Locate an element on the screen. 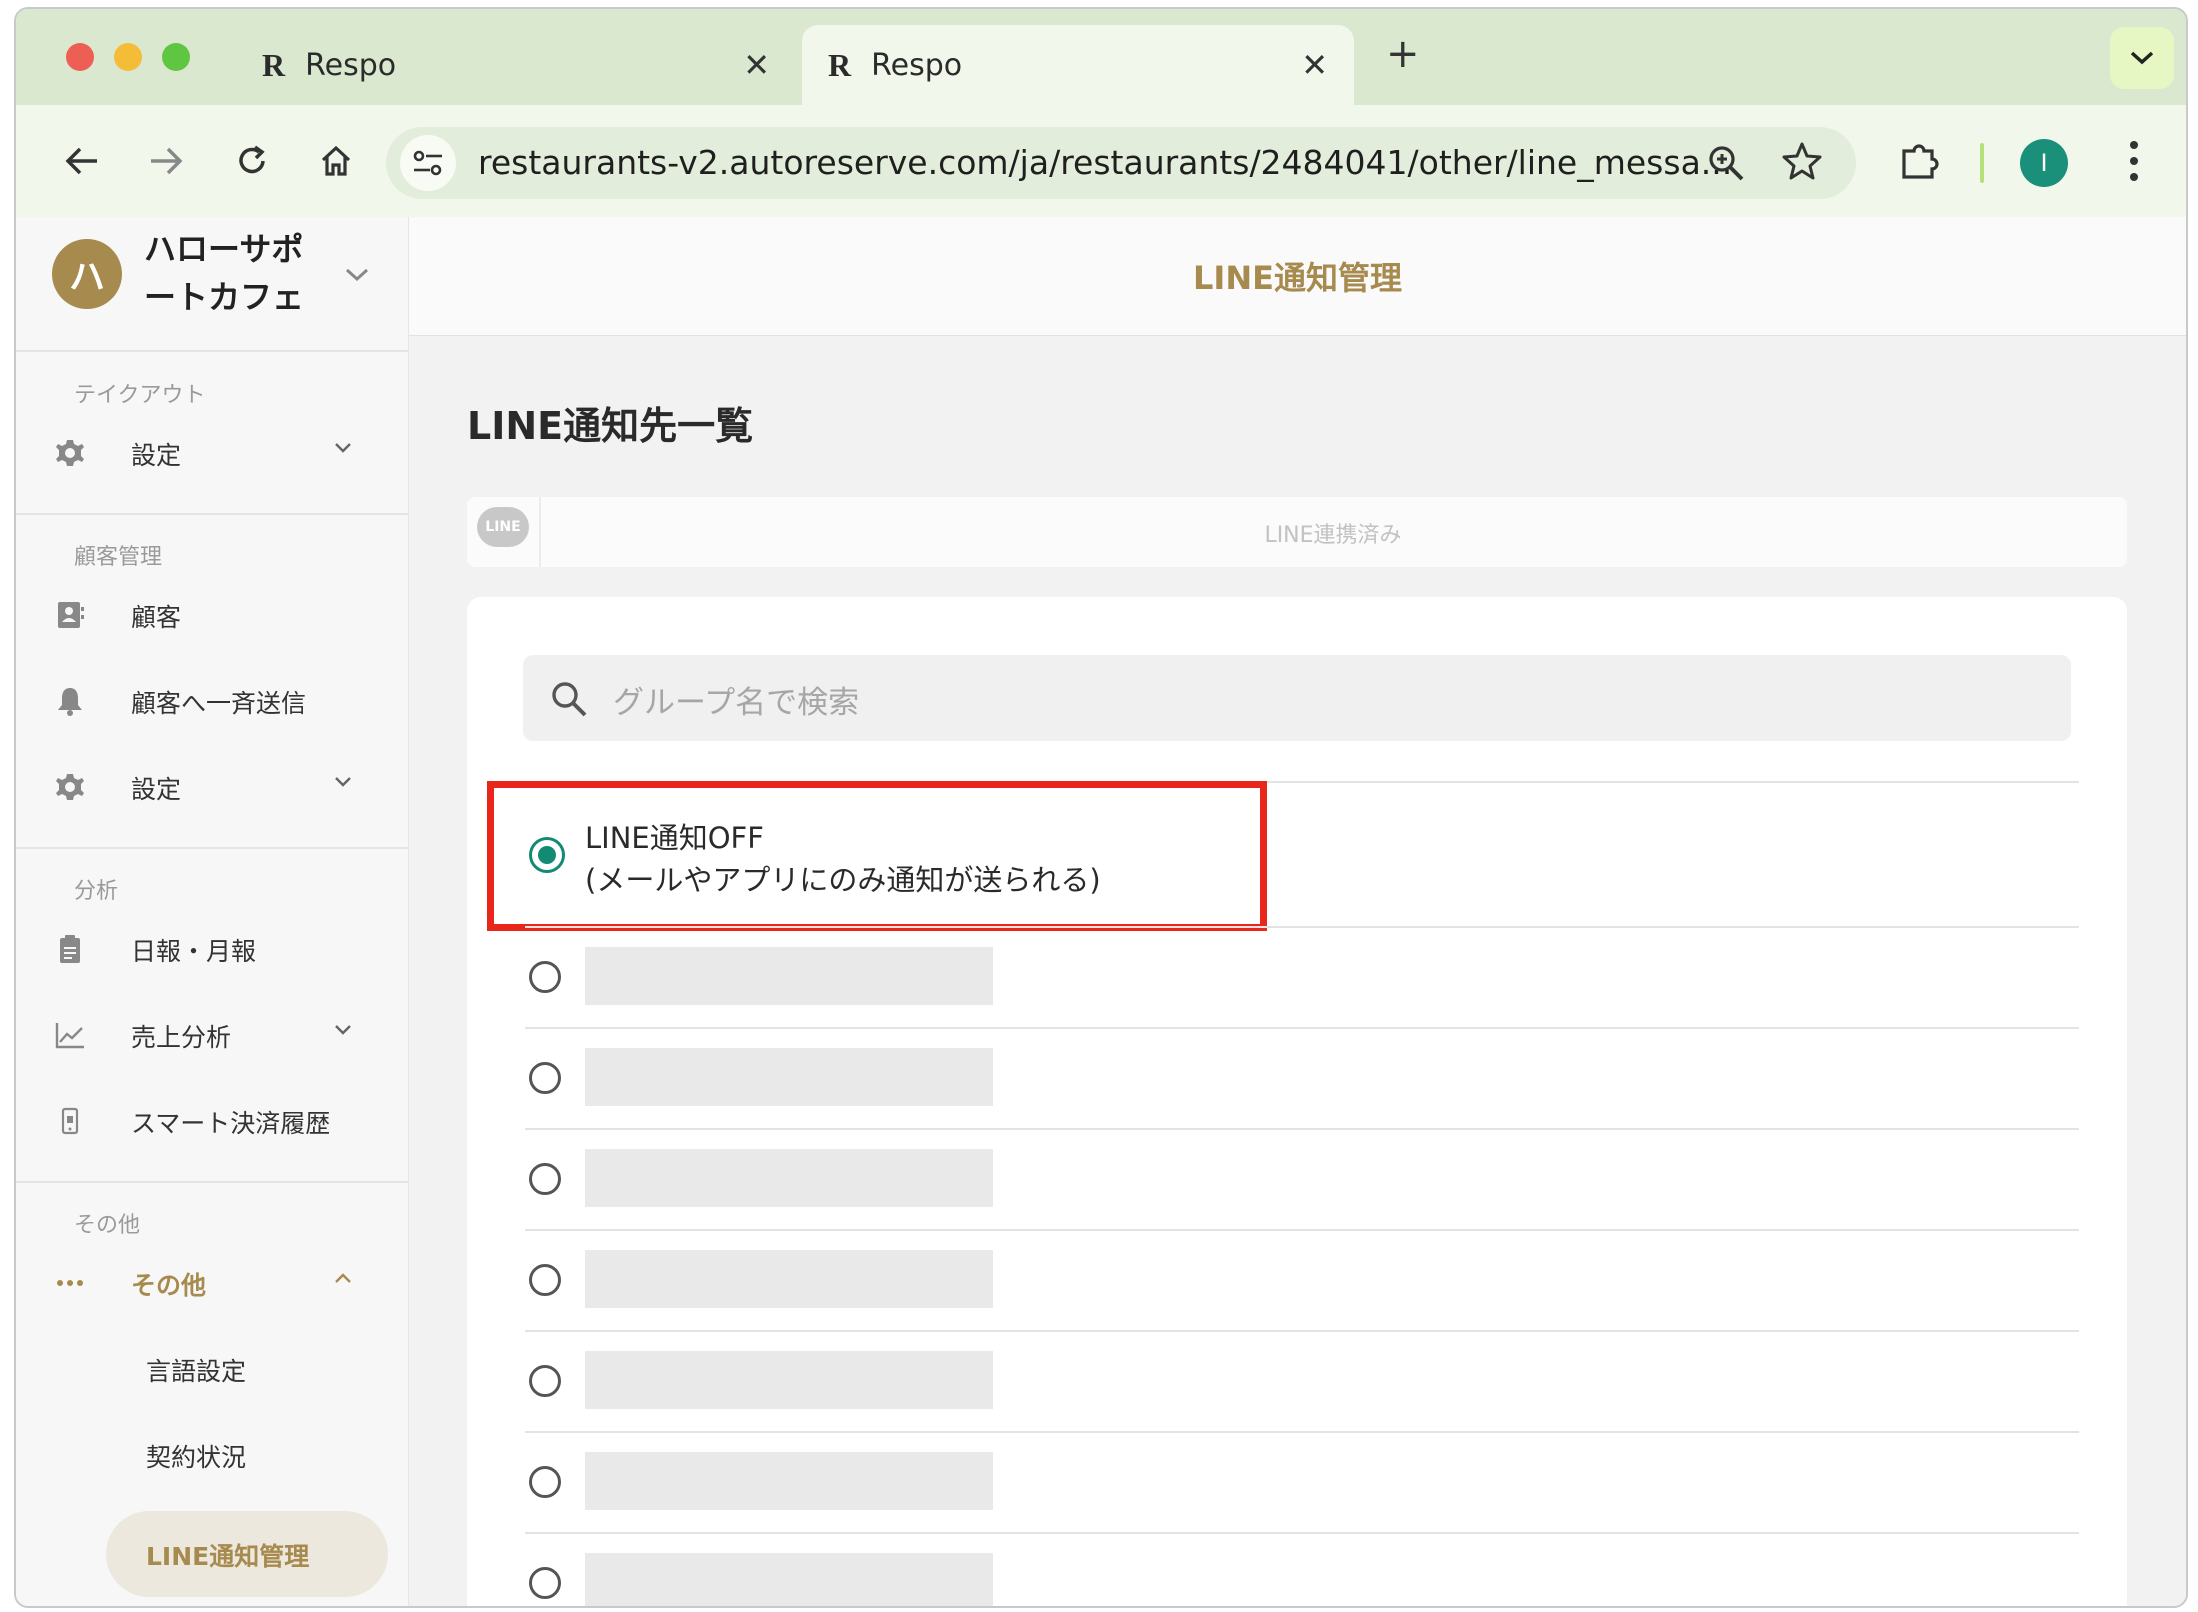 This screenshot has width=2198, height=1612. toolbar-divider is located at coordinates (1982, 163).